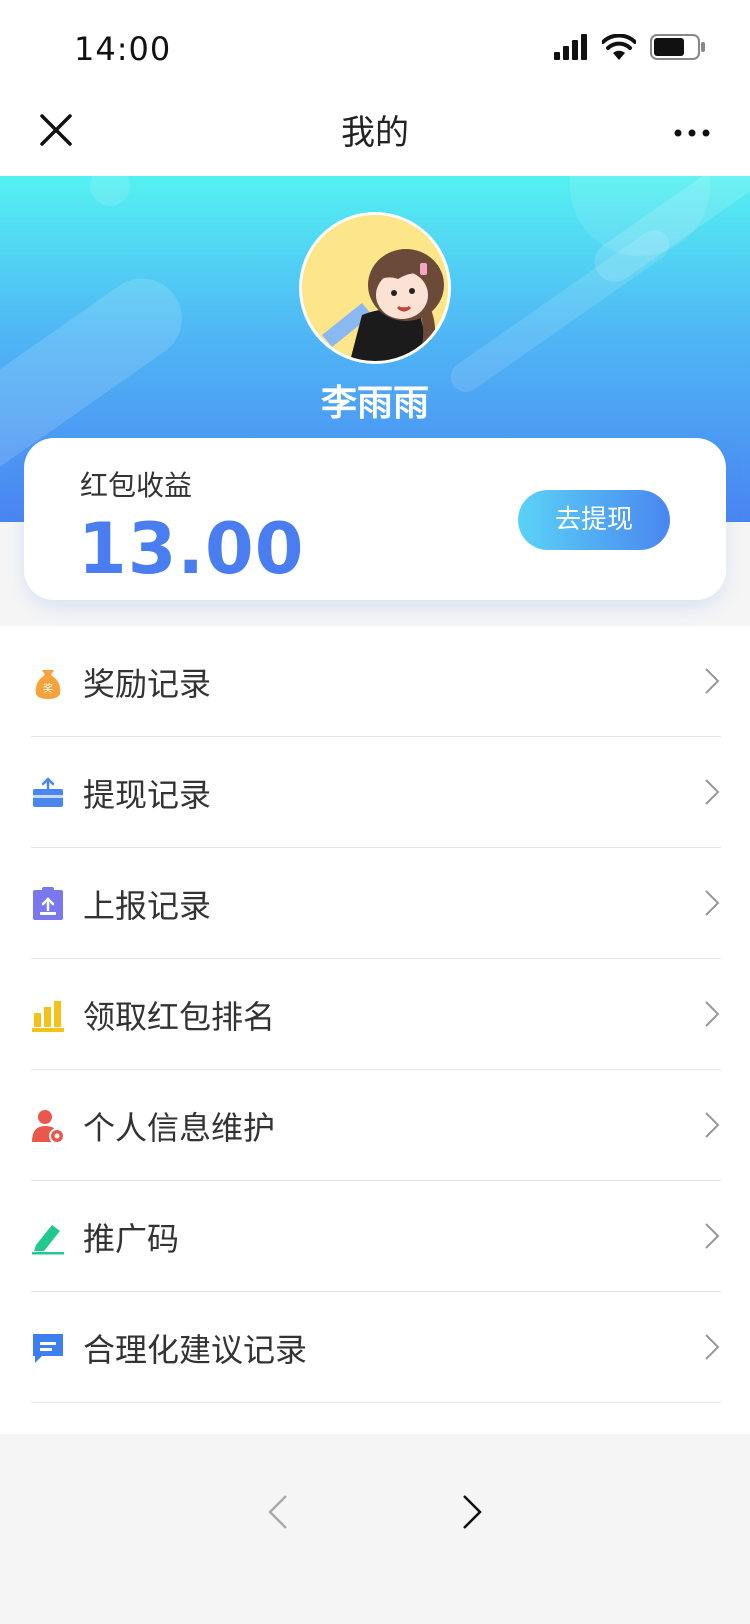 The image size is (750, 1624). I want to click on menu-item-label: 领取红包排名, so click(179, 1017).